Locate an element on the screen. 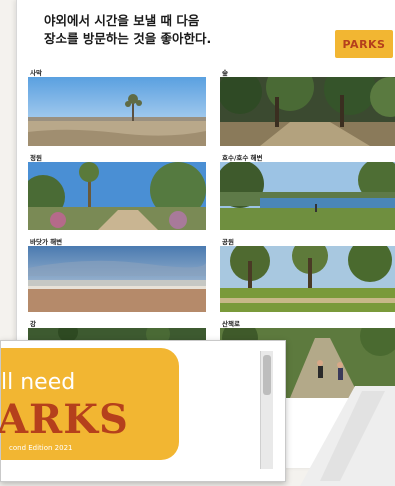 Image resolution: width=395 pixels, height=486 pixels. label-trail: 산책로 is located at coordinates (231, 324).